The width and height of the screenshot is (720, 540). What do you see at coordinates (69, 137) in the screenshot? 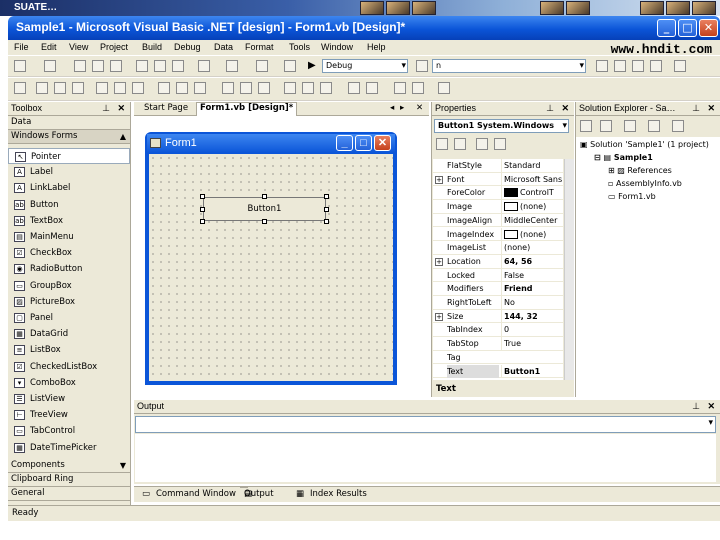
I see `toolbox-section-windows-forms: Windows Forms ▲` at bounding box center [69, 137].